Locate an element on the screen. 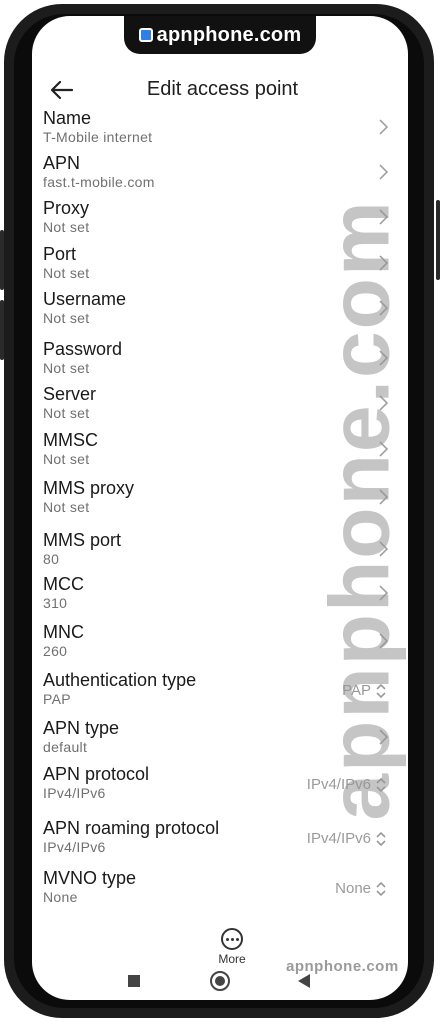 Image resolution: width=440 pixels, height=1024 pixels. recents-button is located at coordinates (134, 981).